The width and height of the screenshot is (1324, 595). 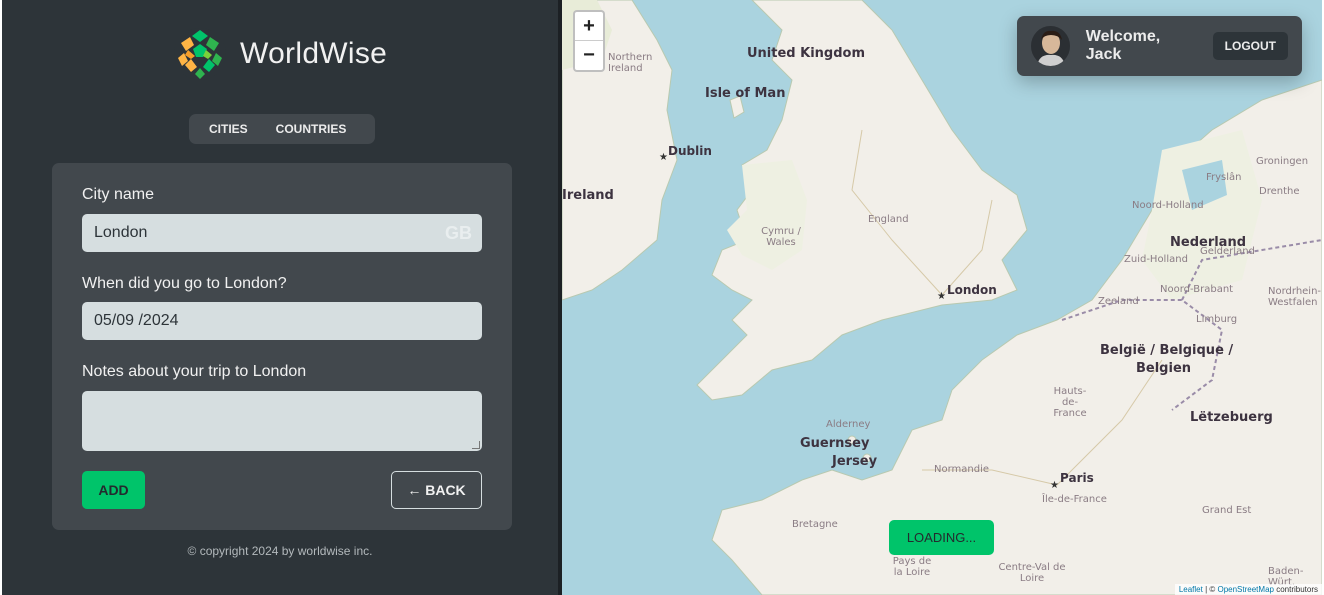 What do you see at coordinates (848, 424) in the screenshot?
I see `map-label-alderney: Alderney` at bounding box center [848, 424].